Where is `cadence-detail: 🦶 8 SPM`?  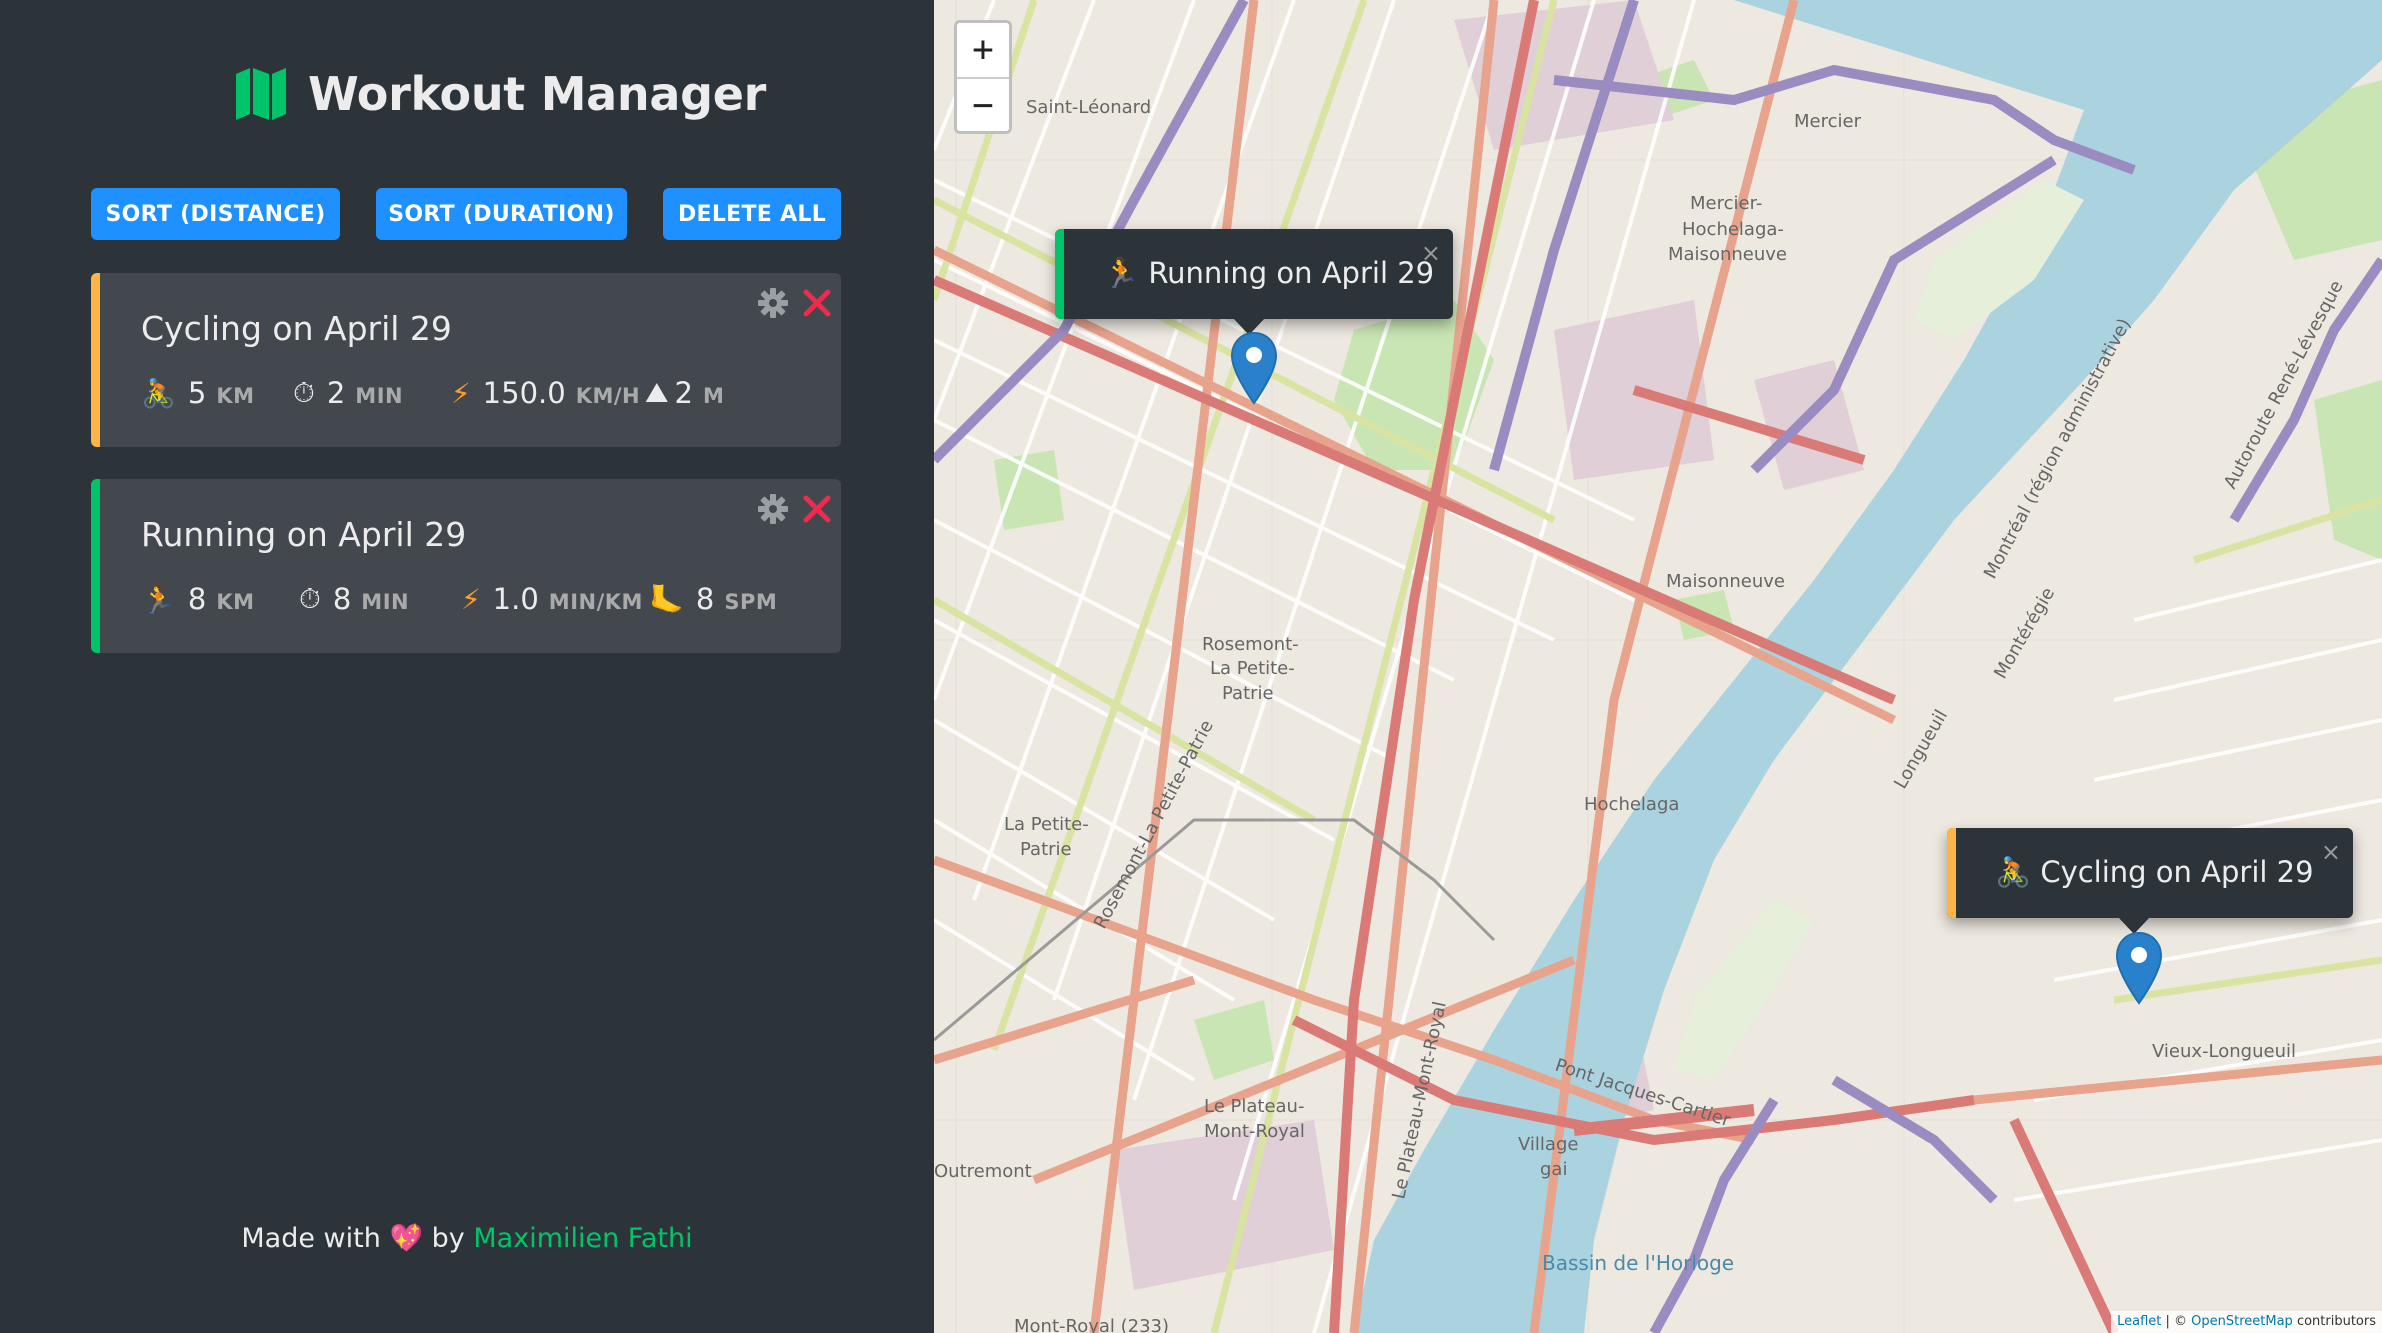
cadence-detail: 🦶 8 SPM is located at coordinates (713, 599).